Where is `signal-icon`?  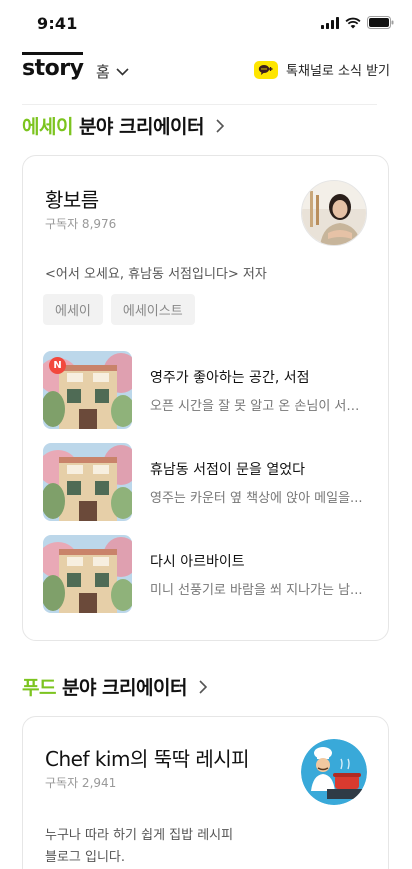 signal-icon is located at coordinates (330, 22).